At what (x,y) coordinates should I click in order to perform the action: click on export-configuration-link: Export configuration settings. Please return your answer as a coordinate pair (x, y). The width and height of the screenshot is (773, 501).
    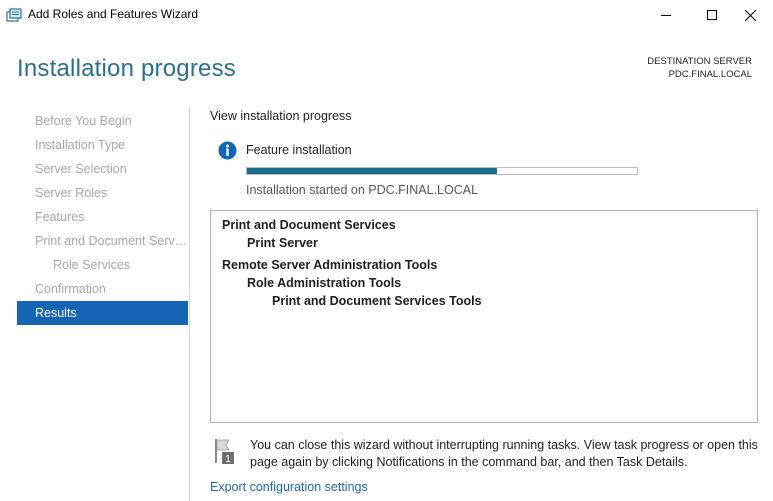
    Looking at the image, I should click on (289, 487).